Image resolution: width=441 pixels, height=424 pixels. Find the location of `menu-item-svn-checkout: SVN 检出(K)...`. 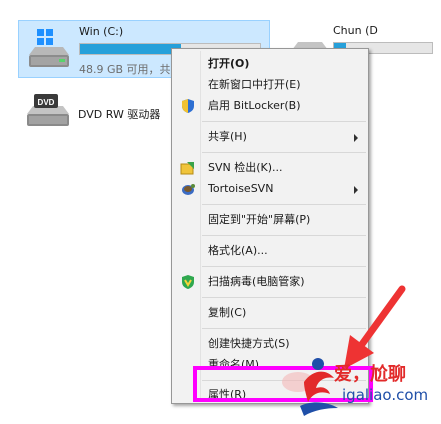

menu-item-svn-checkout: SVN 检出(K)... is located at coordinates (270, 168).